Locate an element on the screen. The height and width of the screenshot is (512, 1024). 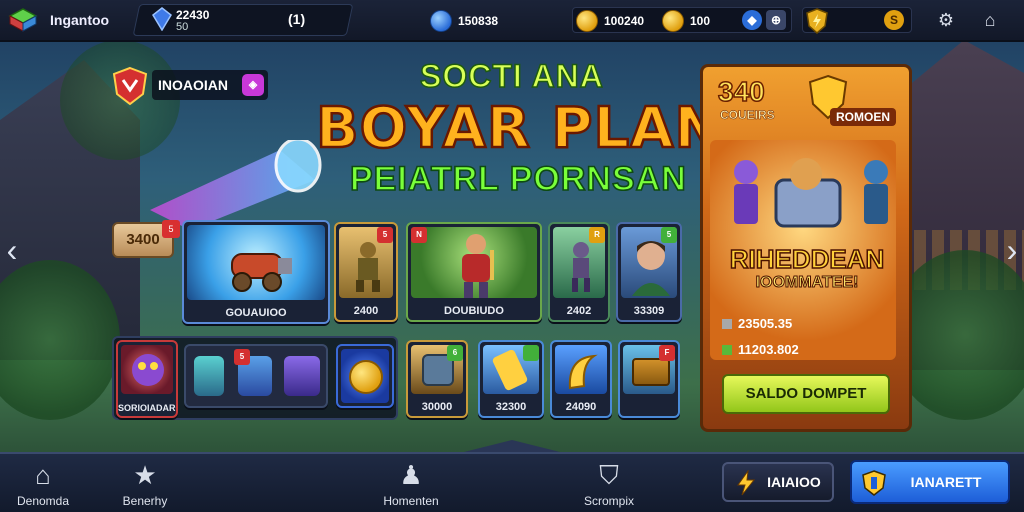
coins-counter: 100240 is located at coordinates (610, 21).